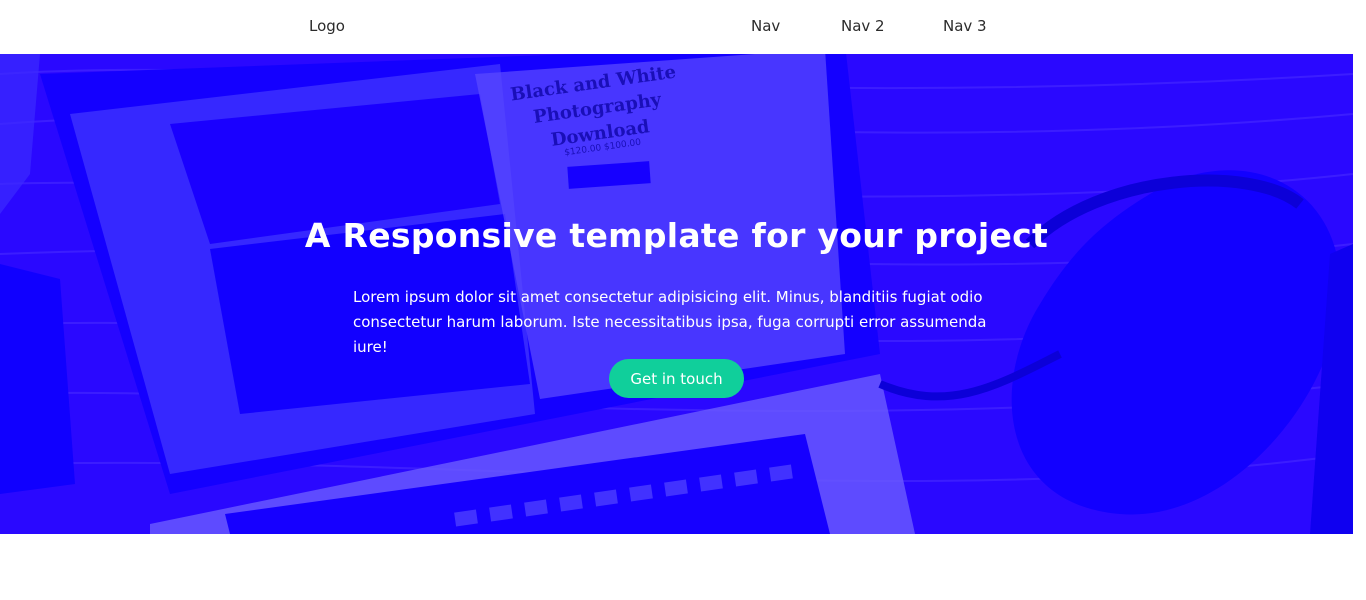  What do you see at coordinates (965, 26) in the screenshot?
I see `nav-link-3: Nav 3` at bounding box center [965, 26].